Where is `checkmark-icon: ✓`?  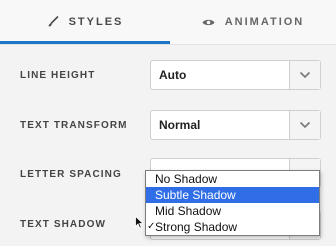
checkmark-icon: ✓ is located at coordinates (151, 226).